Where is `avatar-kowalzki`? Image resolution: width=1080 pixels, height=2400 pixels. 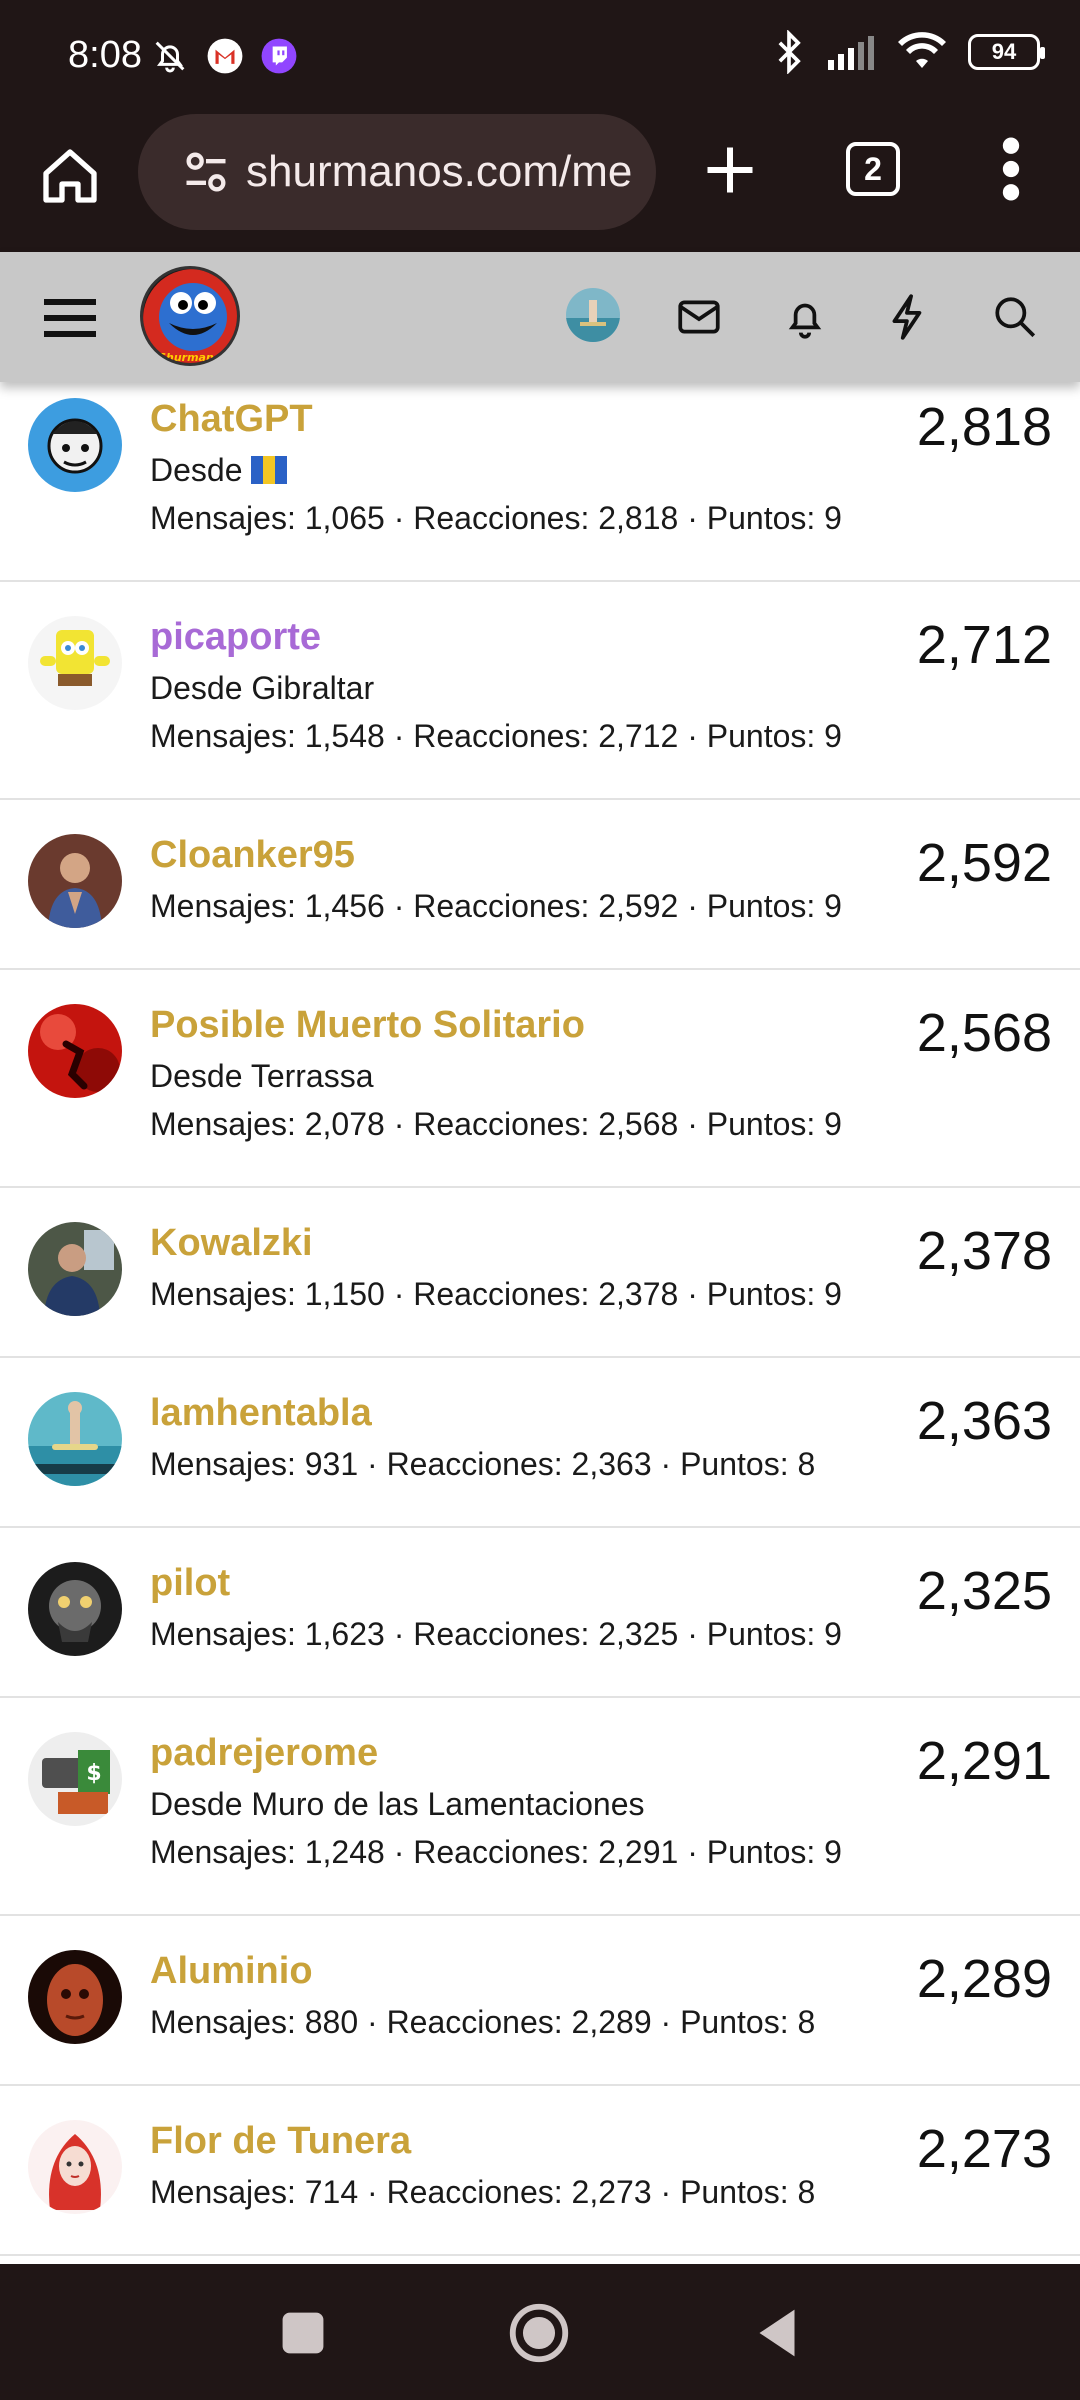 avatar-kowalzki is located at coordinates (75, 1269).